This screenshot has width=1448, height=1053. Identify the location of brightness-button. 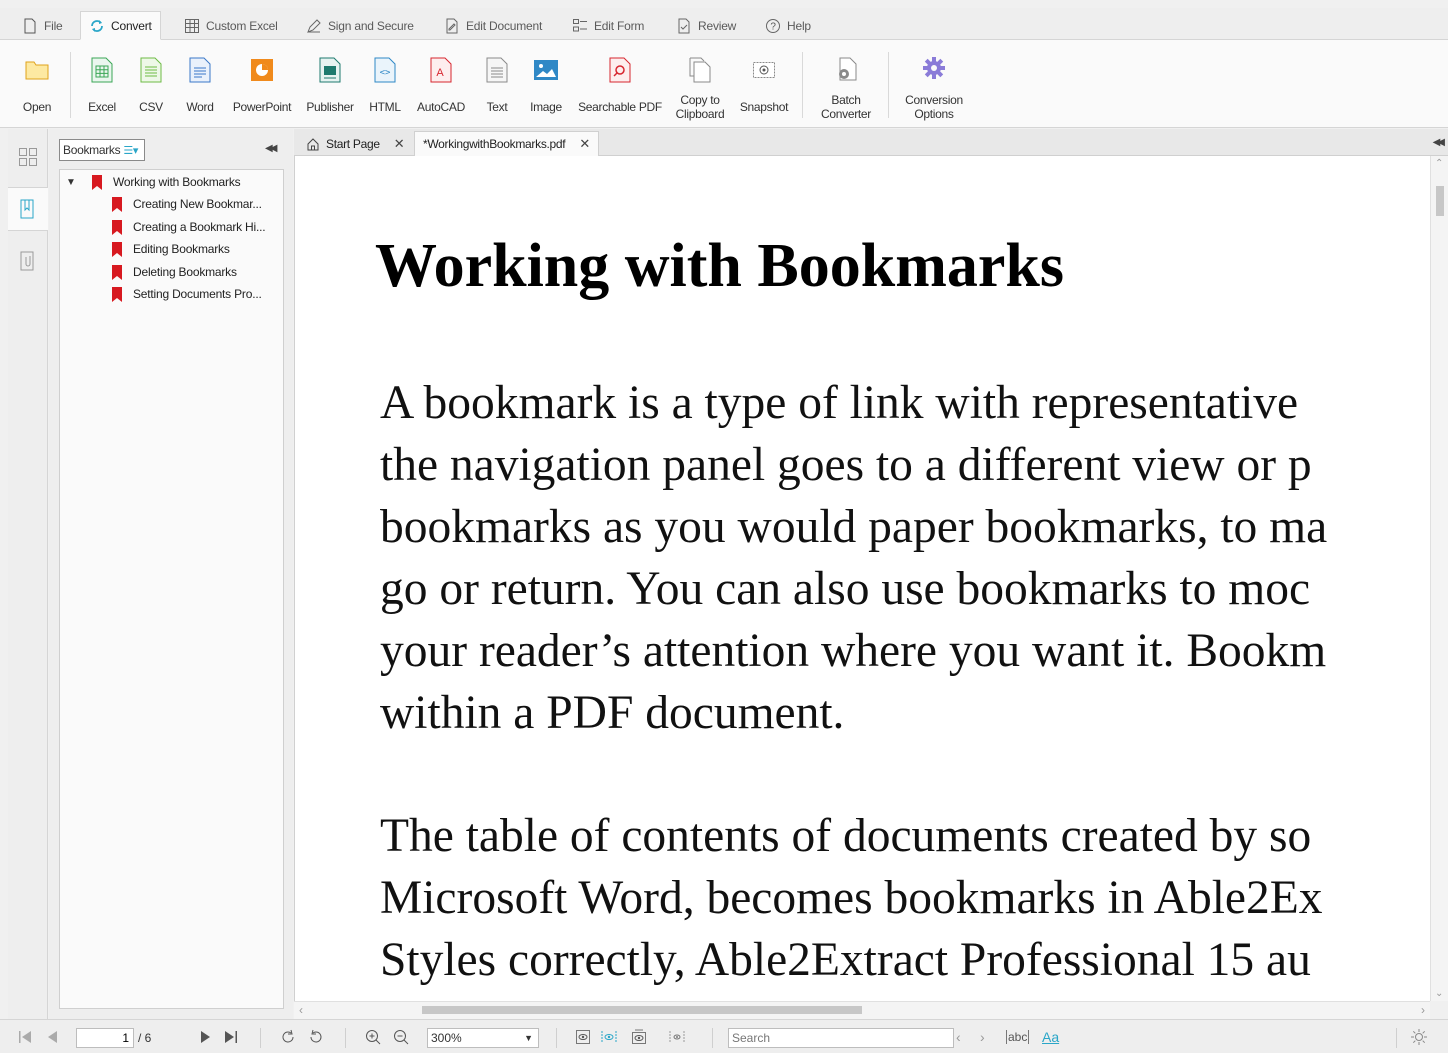
(1419, 1037).